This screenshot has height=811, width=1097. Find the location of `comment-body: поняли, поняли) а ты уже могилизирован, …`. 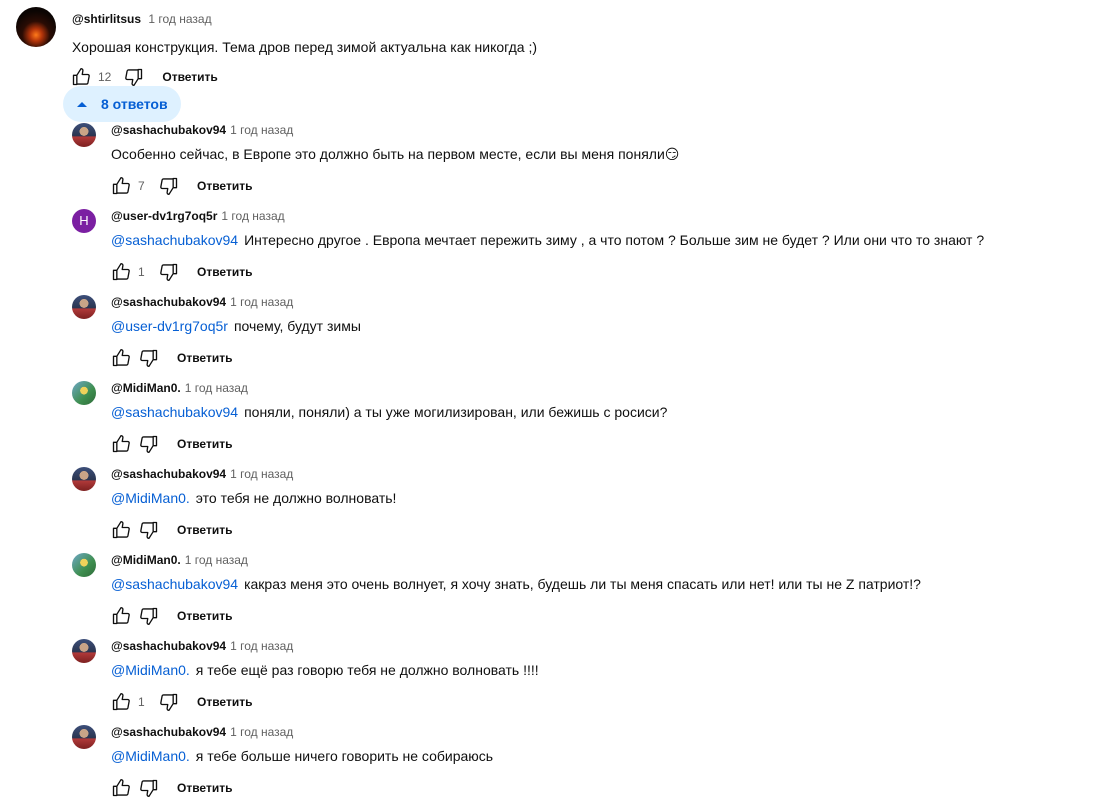

comment-body: поняли, поняли) а ты уже могилизирован, … is located at coordinates (456, 412).